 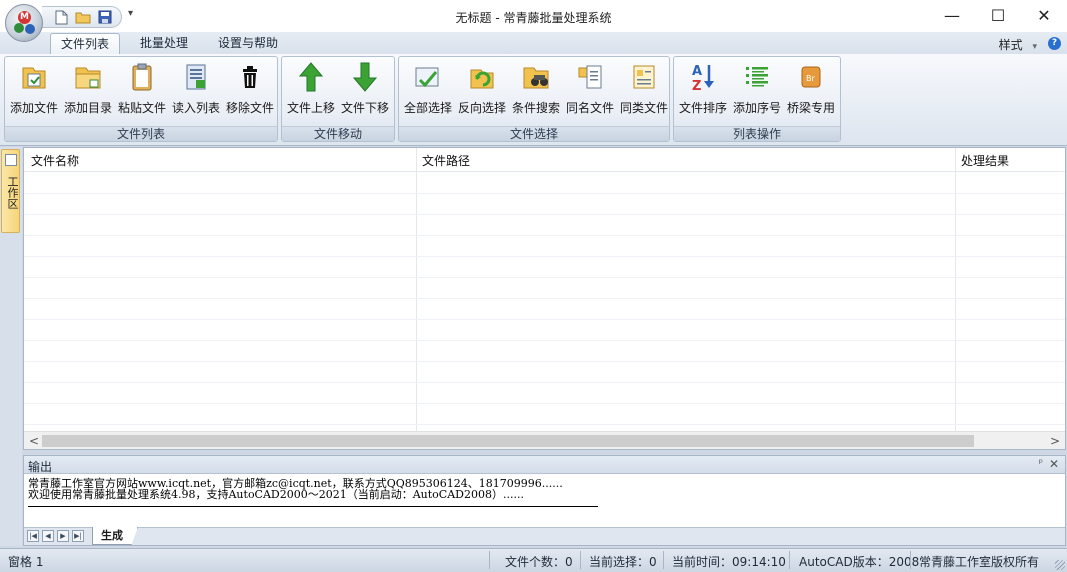 I want to click on title-bar: M ▾ 无标题 - 常青藤批量处理系统 — ☐ ✕, so click(x=533, y=21).